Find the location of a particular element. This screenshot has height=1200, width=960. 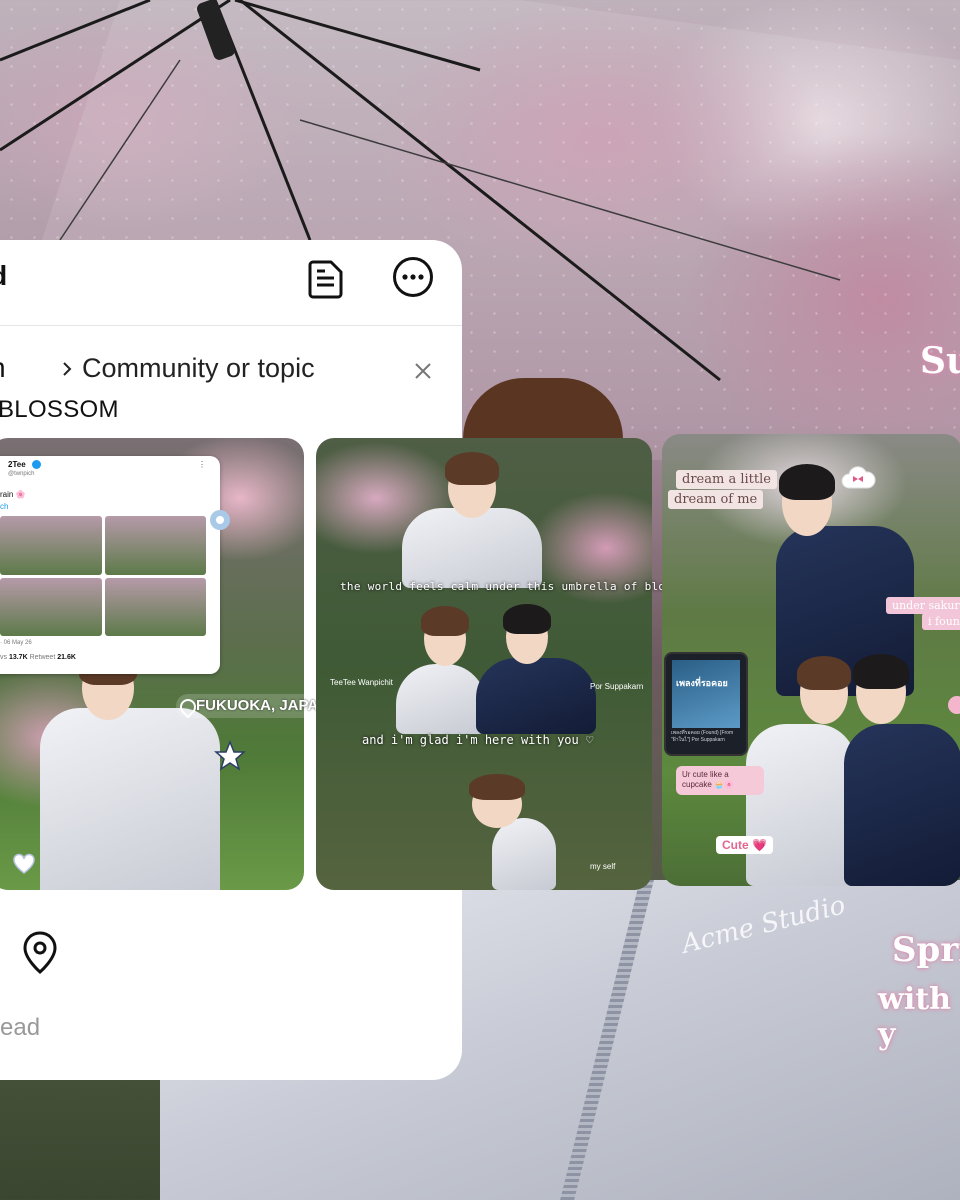

add-topic-button: Community or topic is located at coordinates (187, 368).